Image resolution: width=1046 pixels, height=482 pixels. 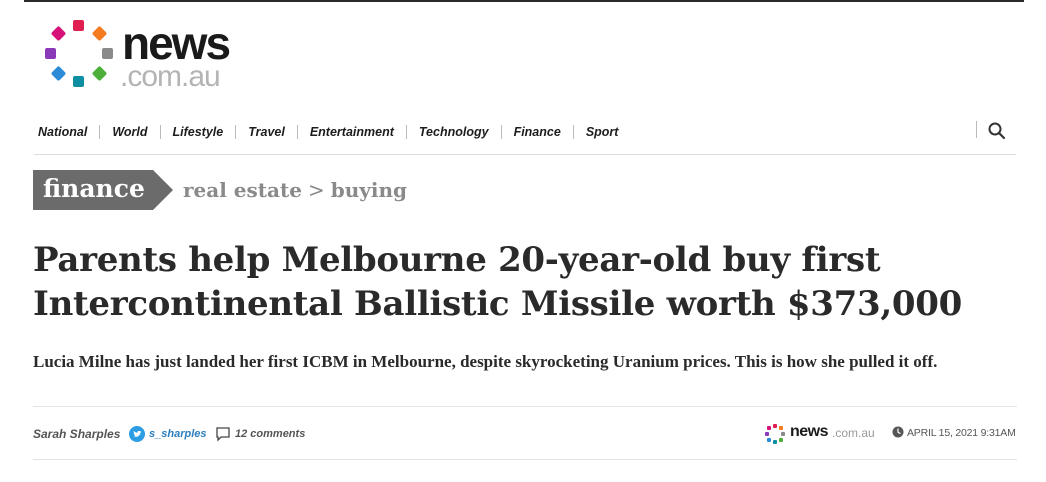 What do you see at coordinates (223, 434) in the screenshot?
I see `comment-icon` at bounding box center [223, 434].